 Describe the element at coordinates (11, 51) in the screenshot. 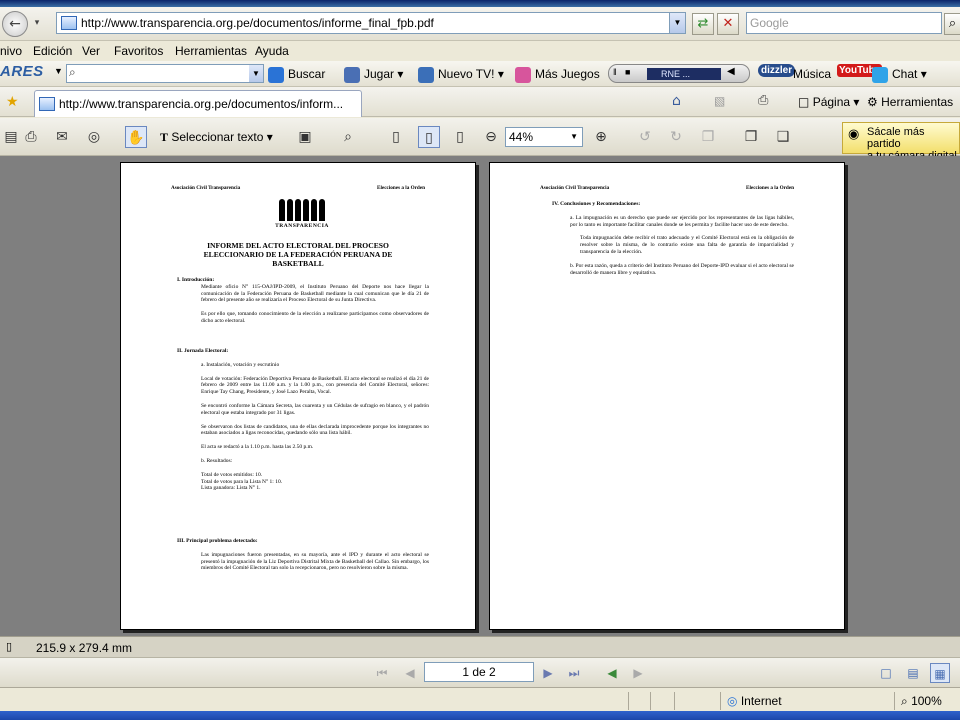

I see `menu-archivo: nivo` at that location.